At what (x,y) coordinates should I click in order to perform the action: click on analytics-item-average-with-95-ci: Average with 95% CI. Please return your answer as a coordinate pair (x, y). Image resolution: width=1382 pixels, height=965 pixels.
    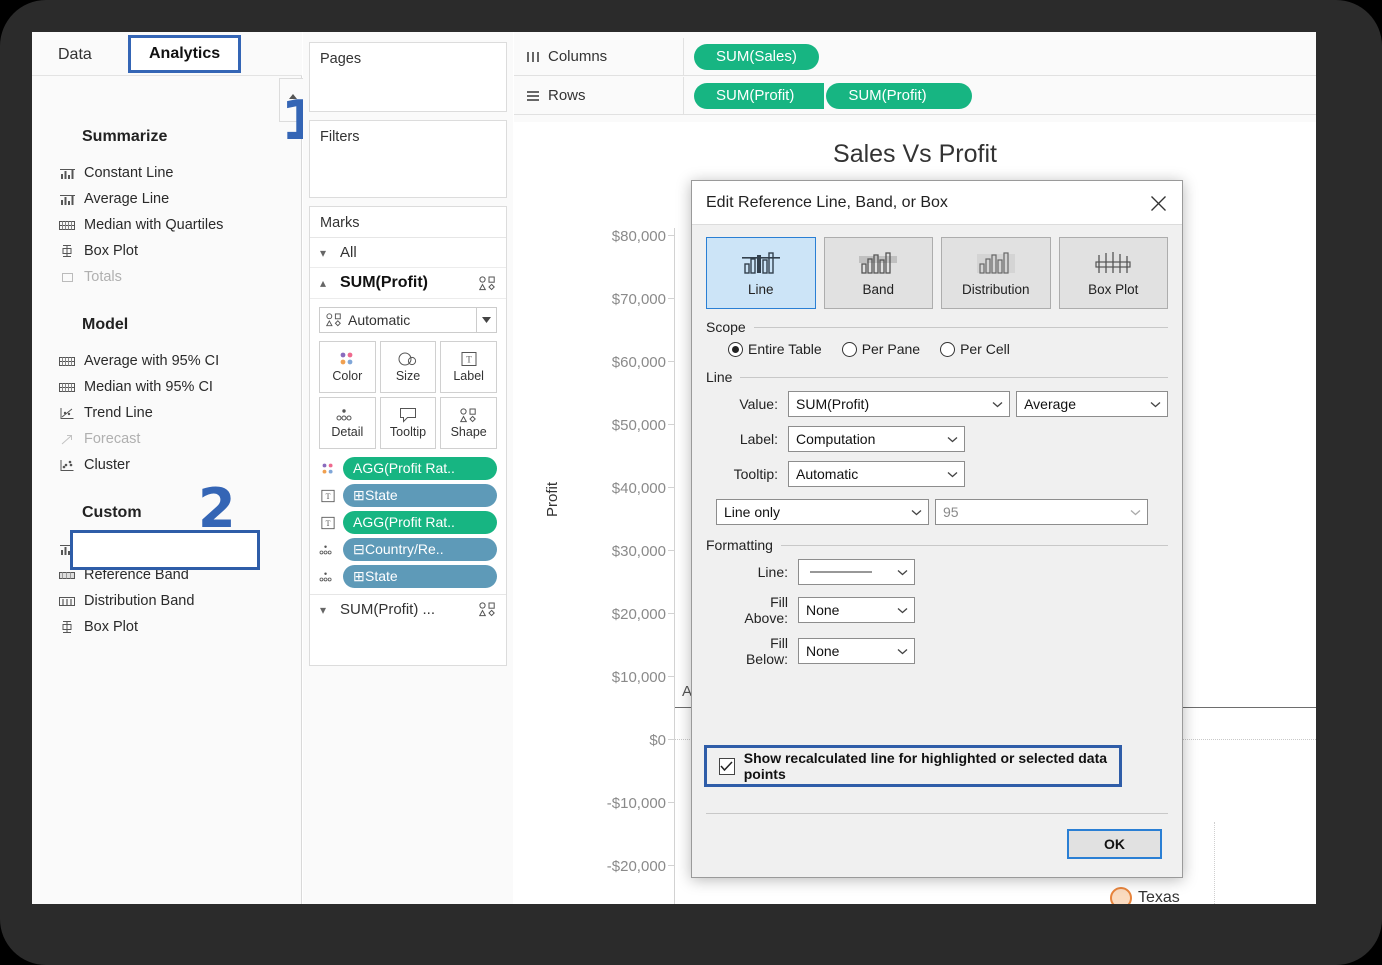
    Looking at the image, I should click on (174, 361).